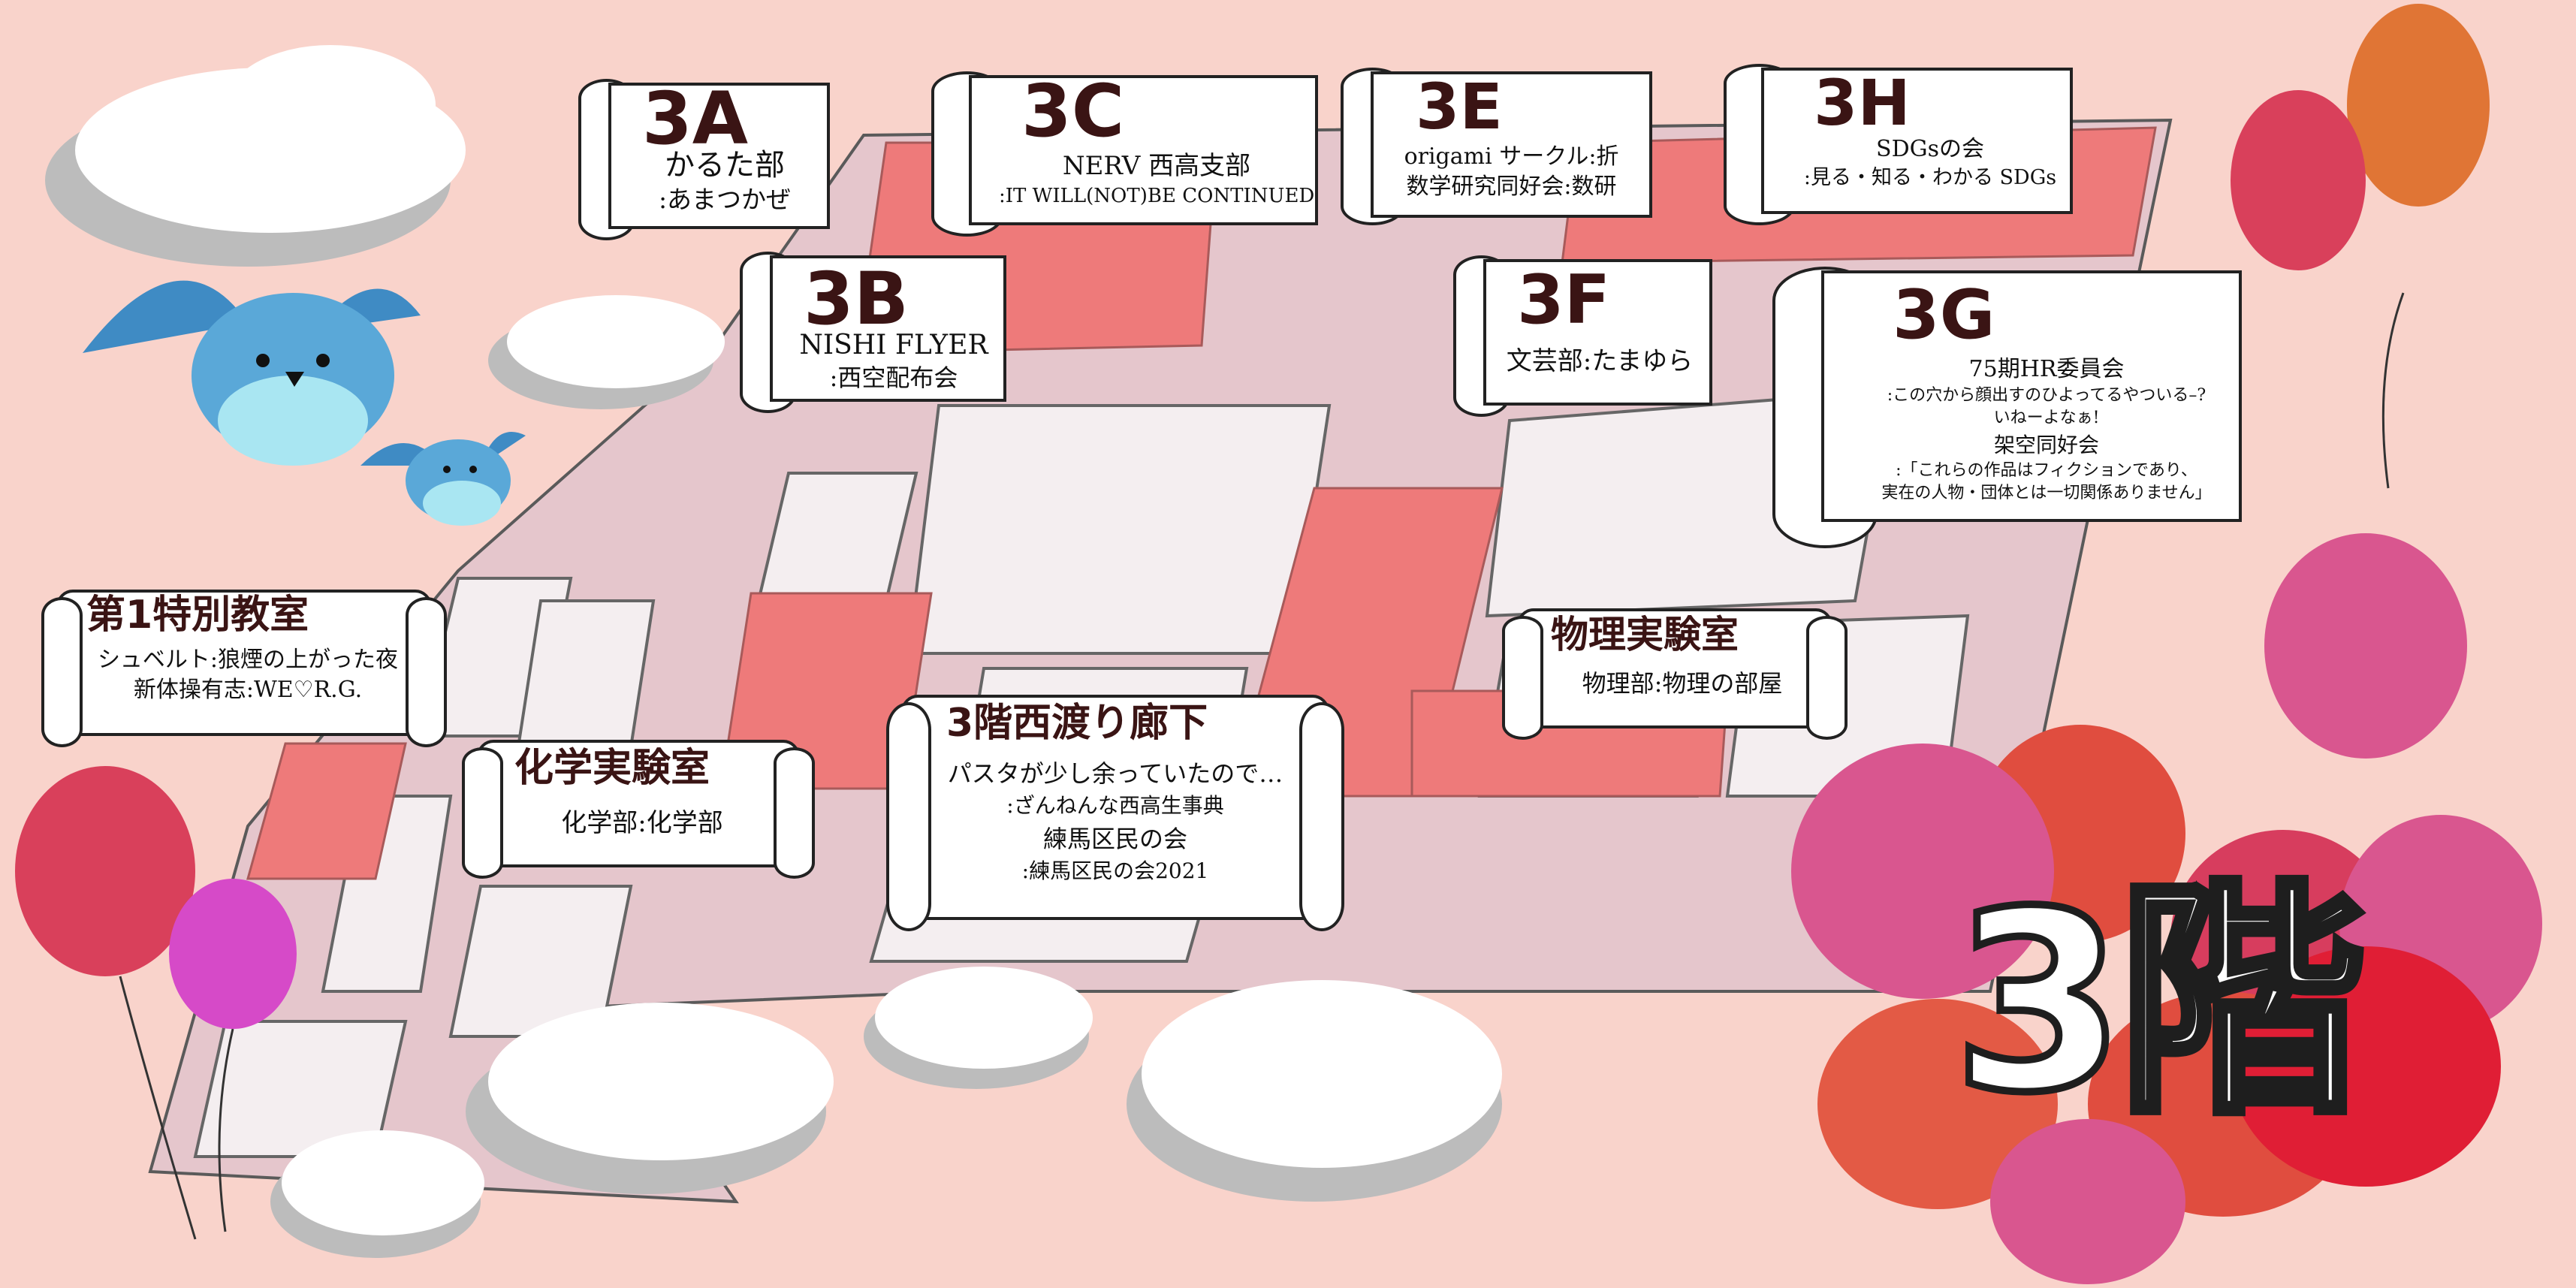 This screenshot has width=2576, height=1288. I want to click on balloon-icon, so click(2360, 246).